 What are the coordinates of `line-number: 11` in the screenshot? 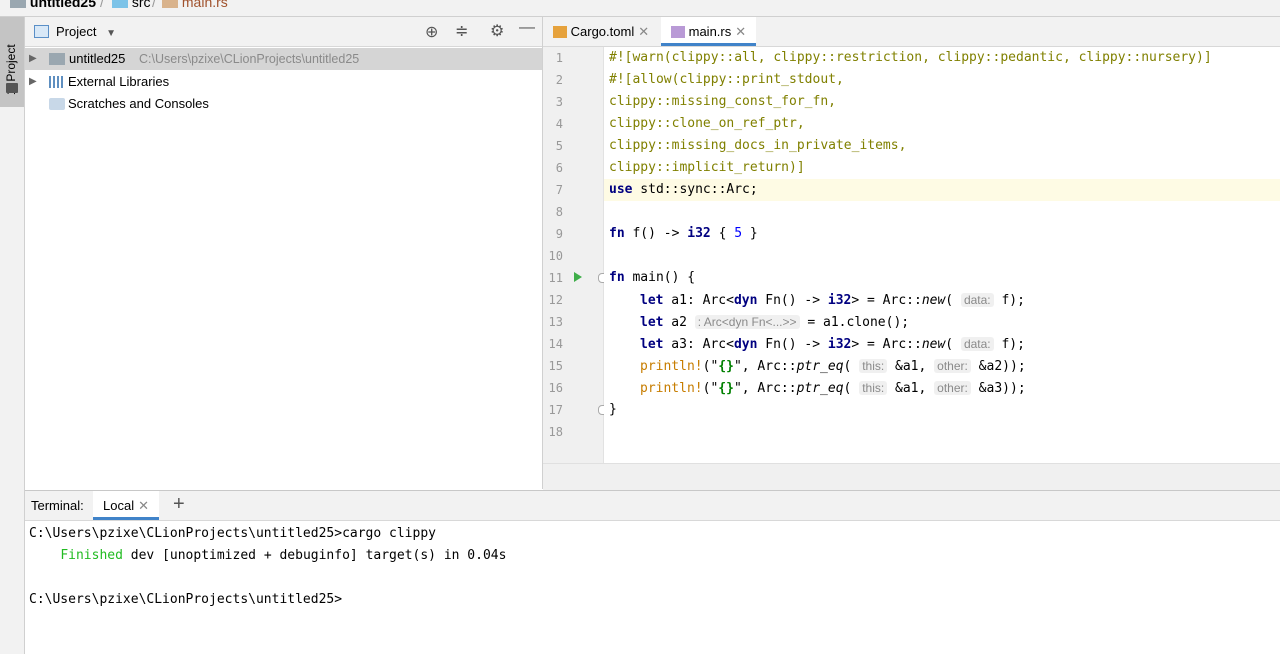 It's located at (555, 278).